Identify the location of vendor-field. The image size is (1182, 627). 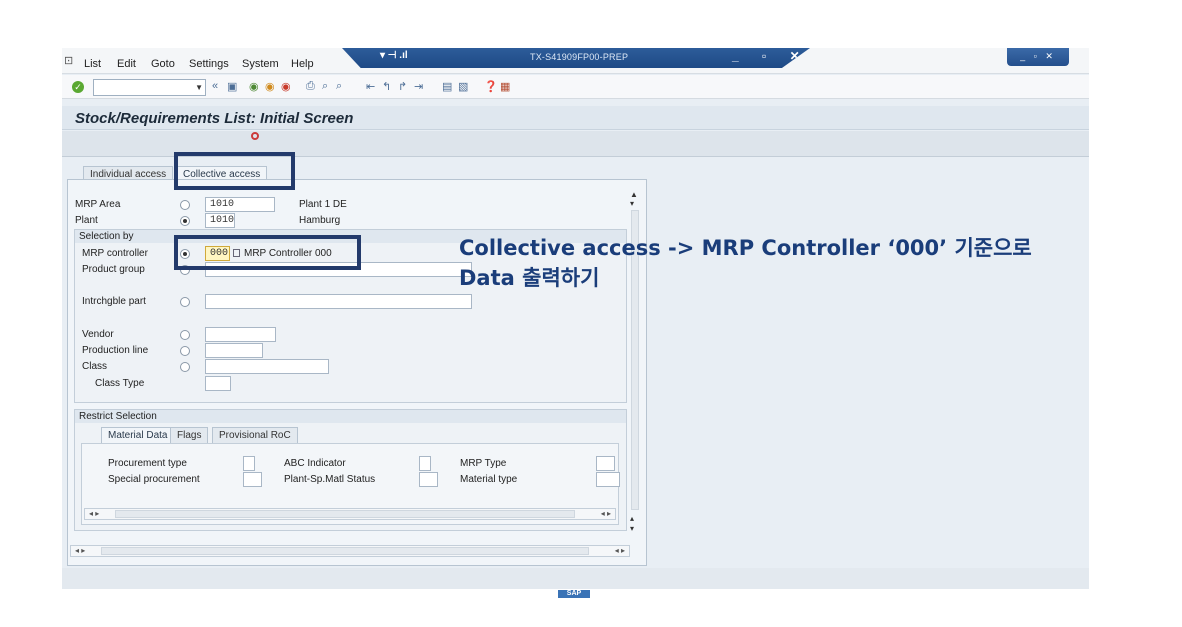
(240, 334).